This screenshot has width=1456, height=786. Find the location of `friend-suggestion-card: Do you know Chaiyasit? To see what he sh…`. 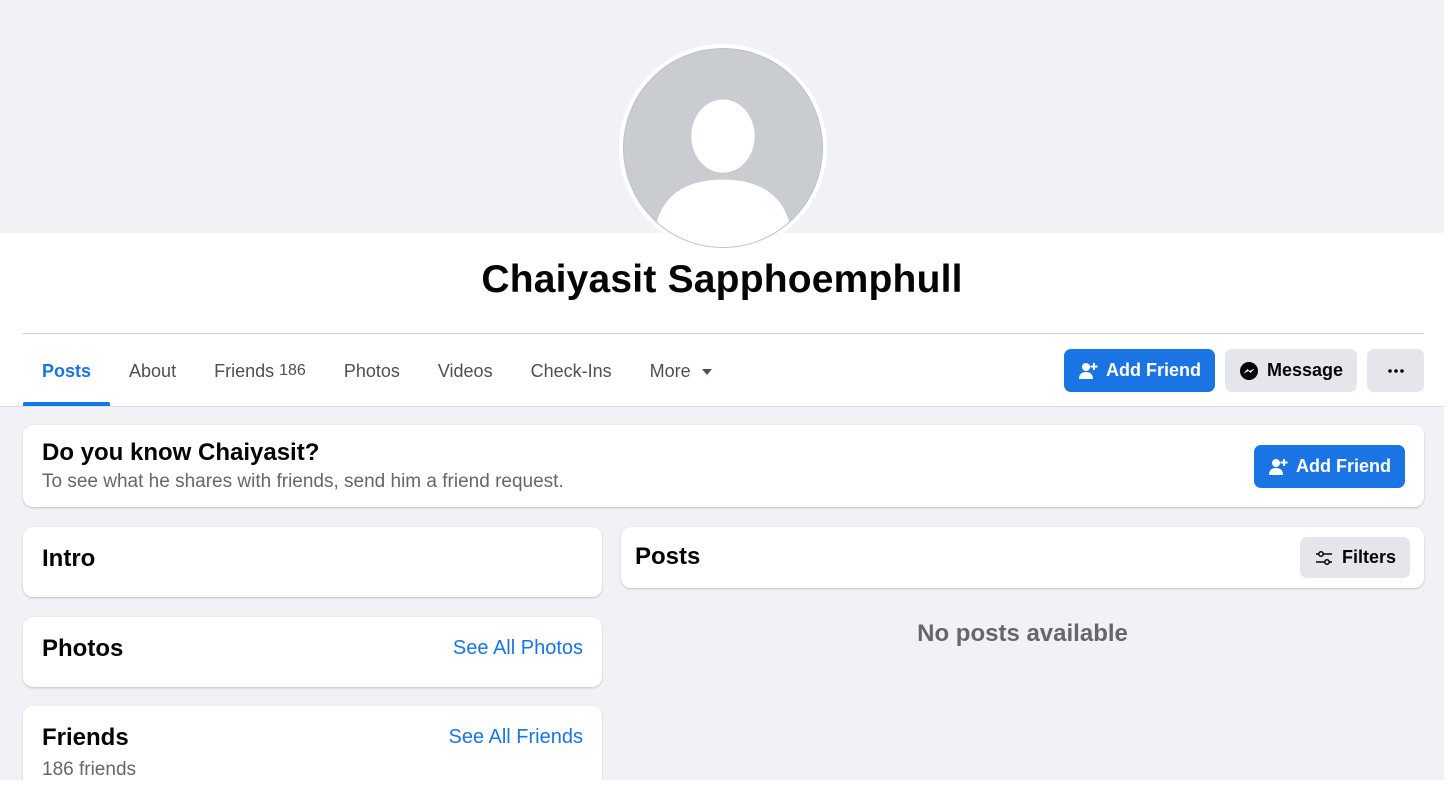

friend-suggestion-card: Do you know Chaiyasit? To see what he sh… is located at coordinates (723, 466).